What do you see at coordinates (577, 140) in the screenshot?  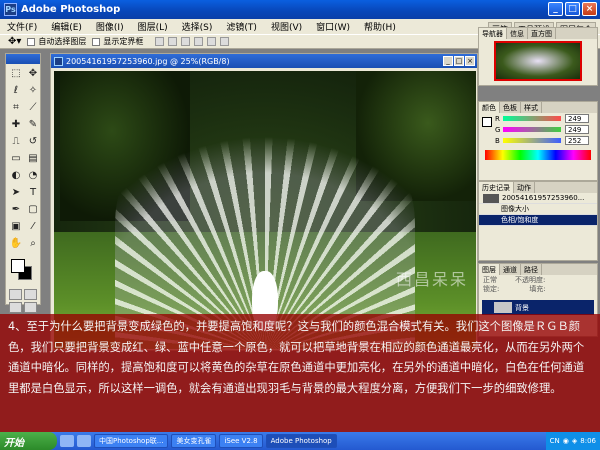 I see `channel-b-value: 252` at bounding box center [577, 140].